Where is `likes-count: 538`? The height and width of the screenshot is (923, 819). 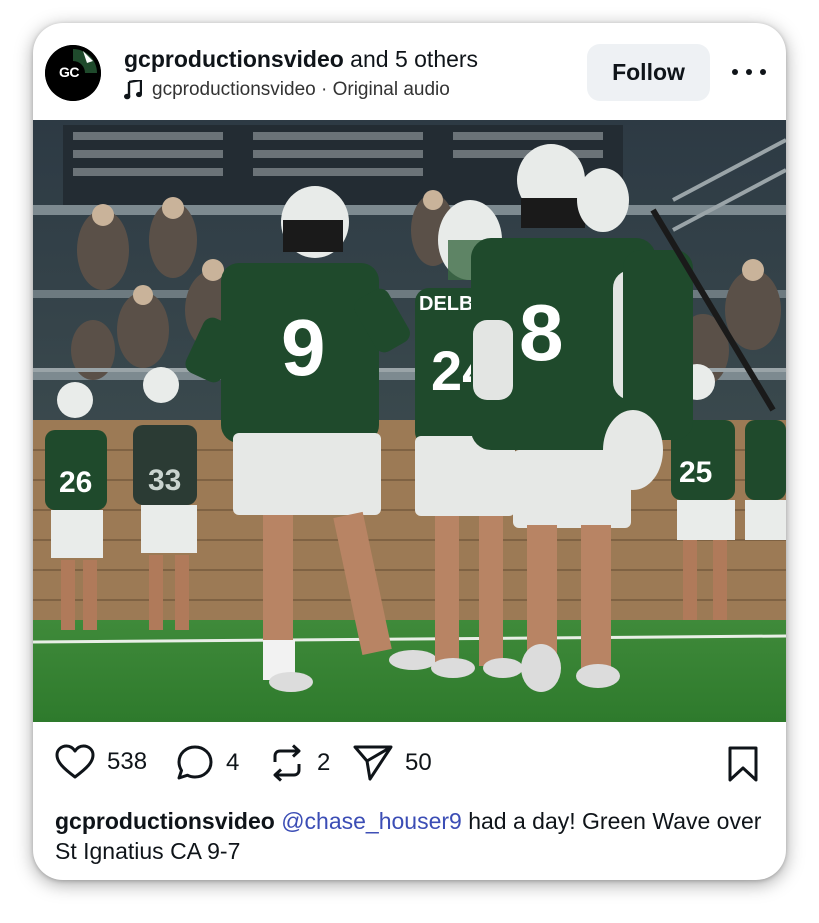
likes-count: 538 is located at coordinates (127, 761).